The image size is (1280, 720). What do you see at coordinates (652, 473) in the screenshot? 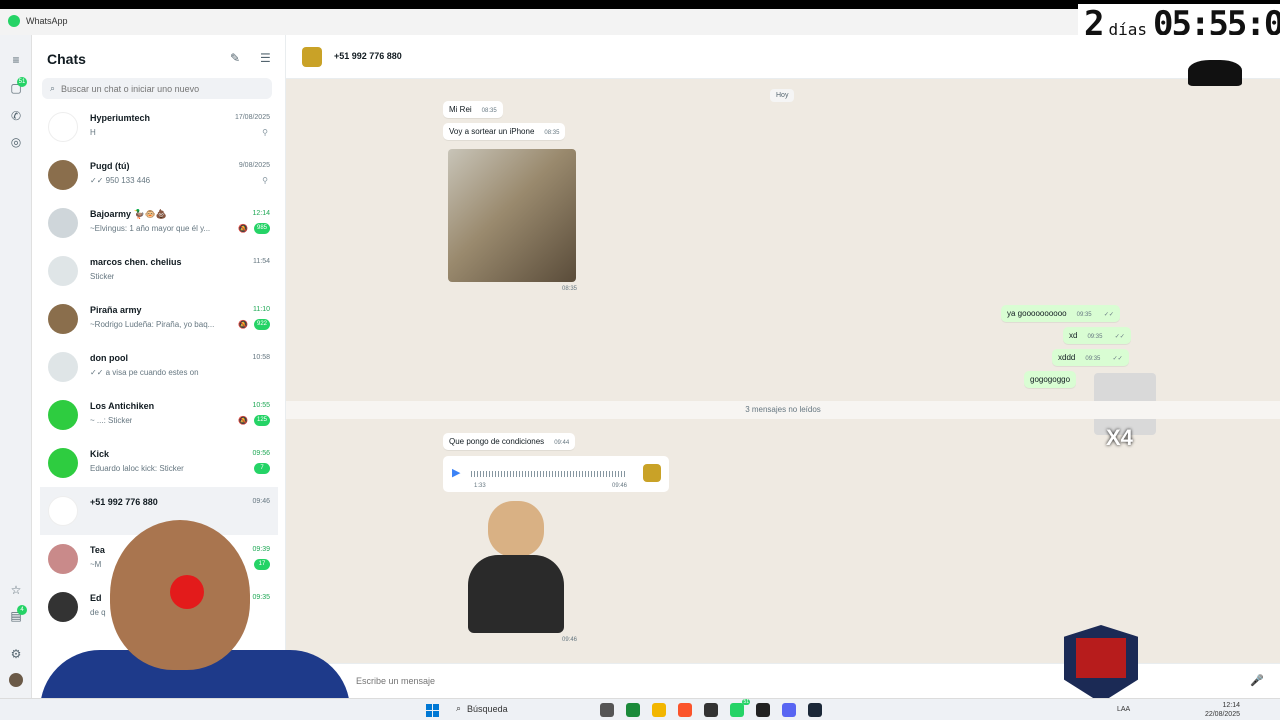
I see `sender-avatar` at bounding box center [652, 473].